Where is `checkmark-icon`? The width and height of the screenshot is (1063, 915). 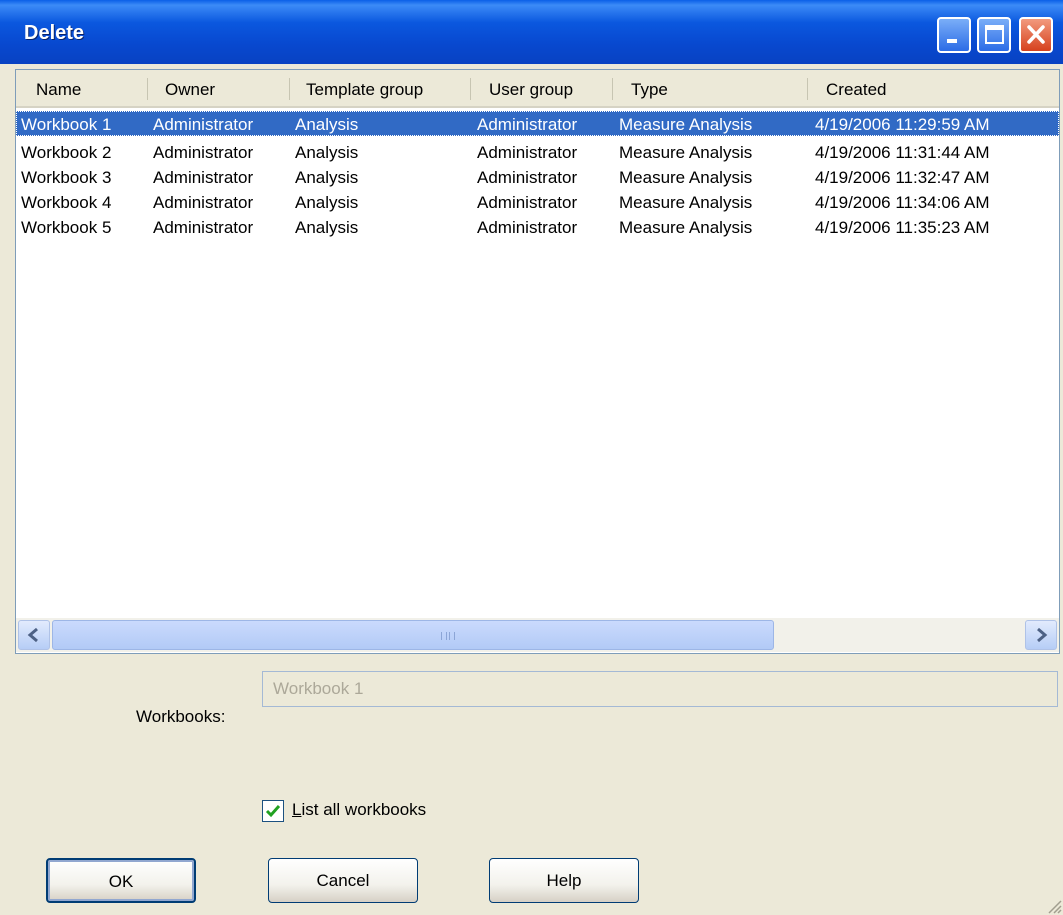 checkmark-icon is located at coordinates (273, 811).